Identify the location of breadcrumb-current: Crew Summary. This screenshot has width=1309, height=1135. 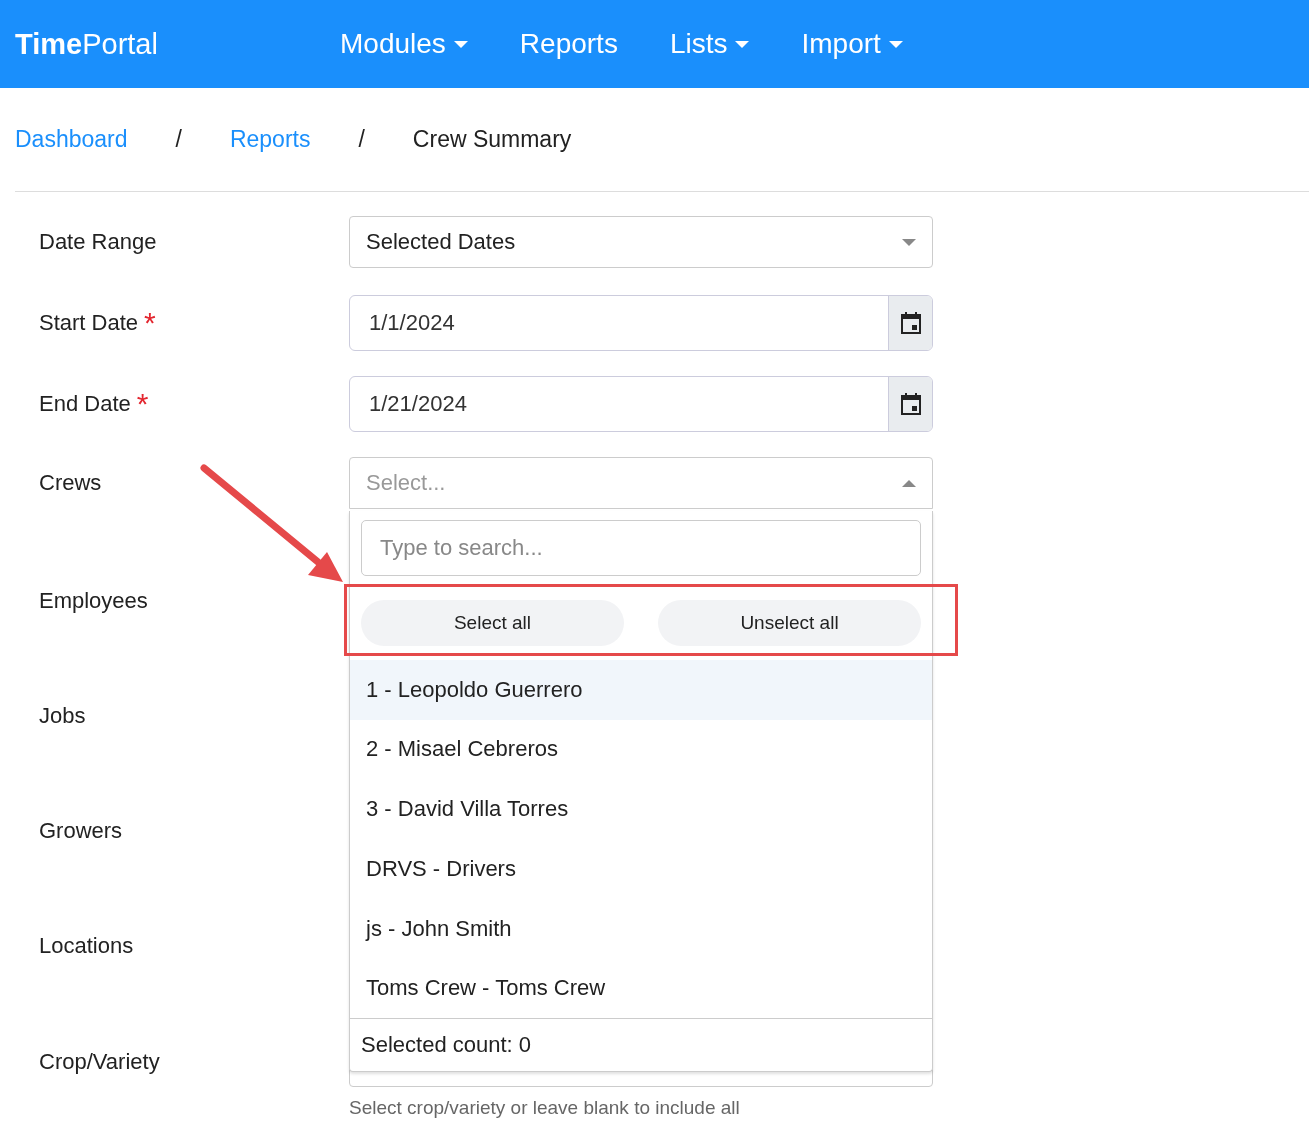
(492, 139).